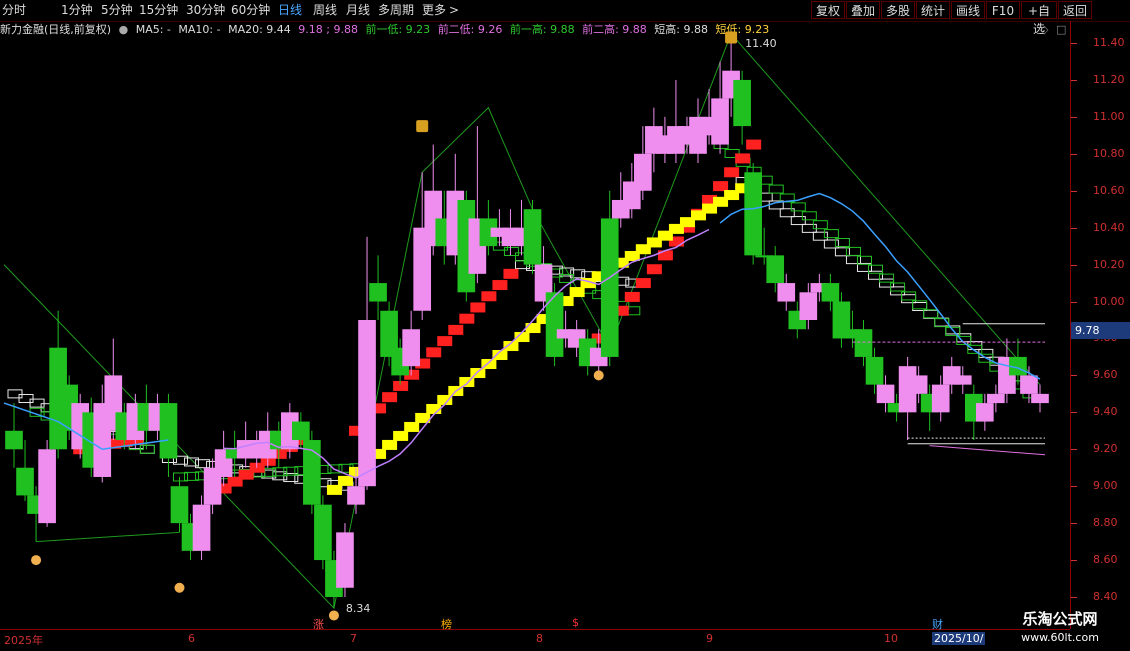 The image size is (1130, 651). What do you see at coordinates (325, 10) in the screenshot?
I see `period-tab-7: 周线` at bounding box center [325, 10].